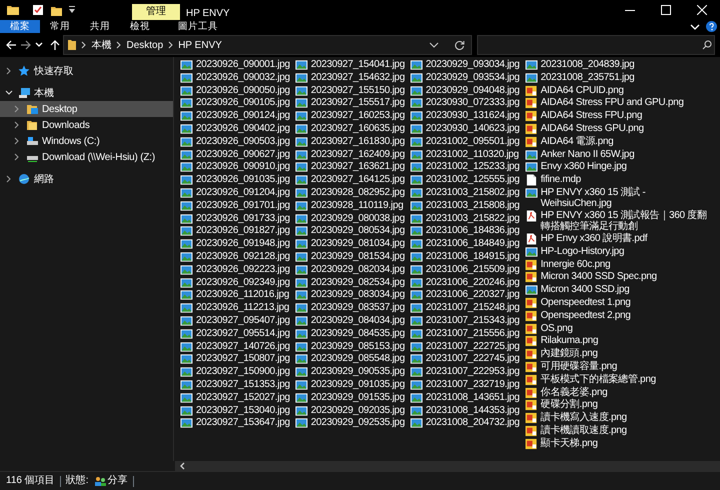 The image size is (720, 490). I want to click on file-item: 讀卡機寫入速度.png, so click(616, 418).